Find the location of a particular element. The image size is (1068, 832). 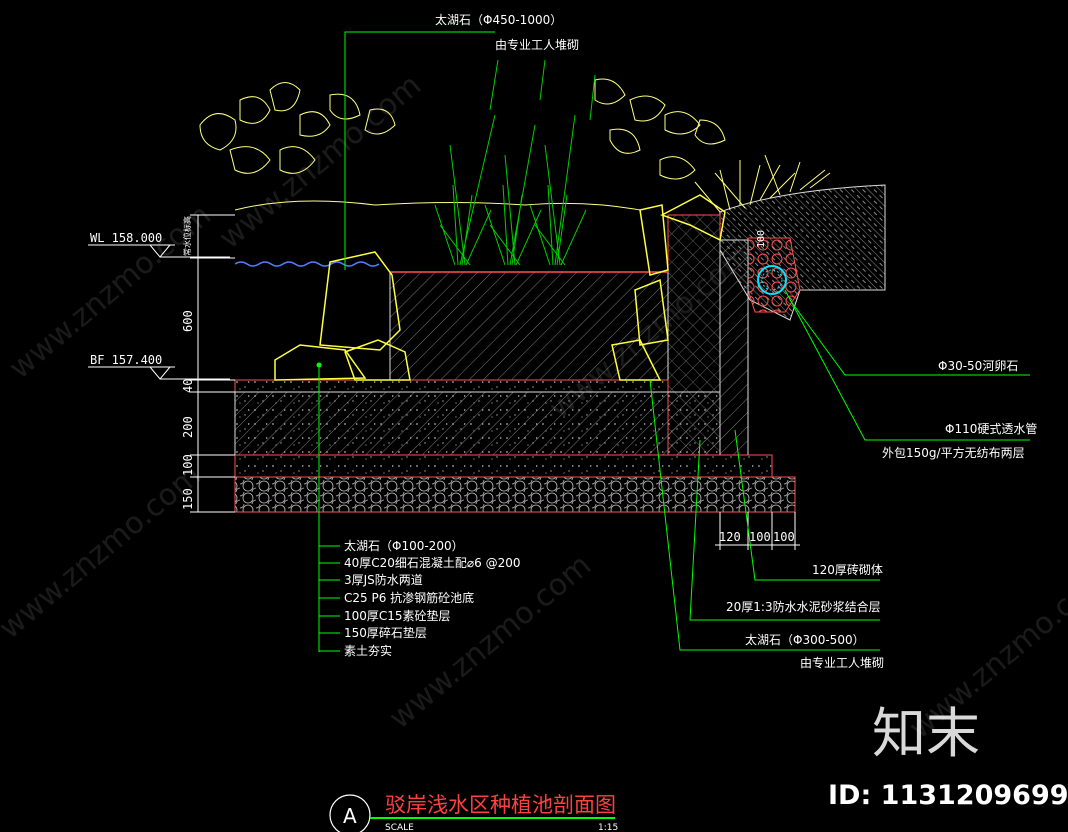

dim-100a: 100 is located at coordinates (760, 537).